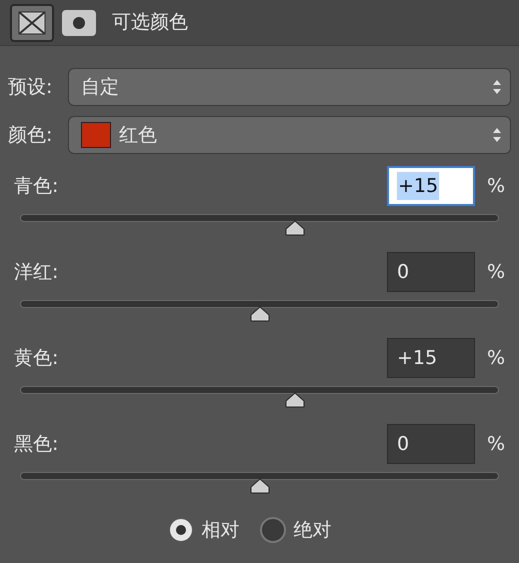 This screenshot has height=563, width=519. What do you see at coordinates (37, 358) in the screenshot?
I see `slider-label: 黄色:` at bounding box center [37, 358].